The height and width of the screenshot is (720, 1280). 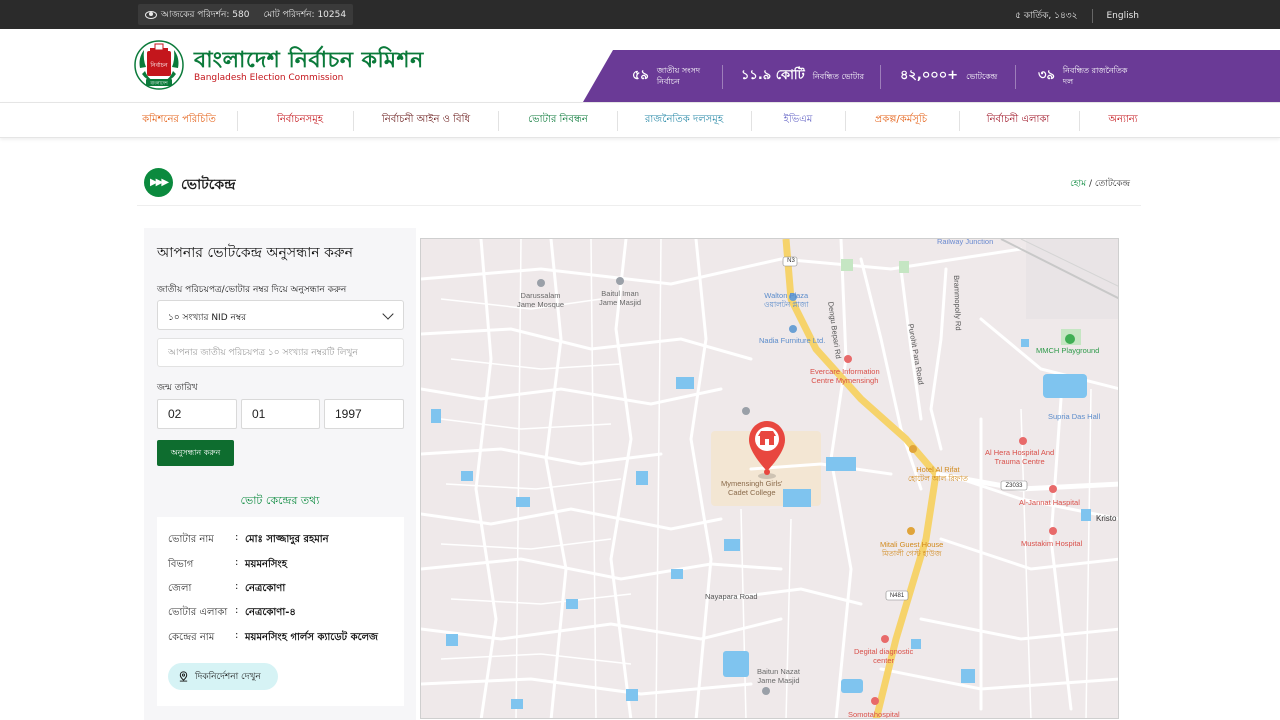 I want to click on map-label: Mustakim Hospital, so click(x=1052, y=543).